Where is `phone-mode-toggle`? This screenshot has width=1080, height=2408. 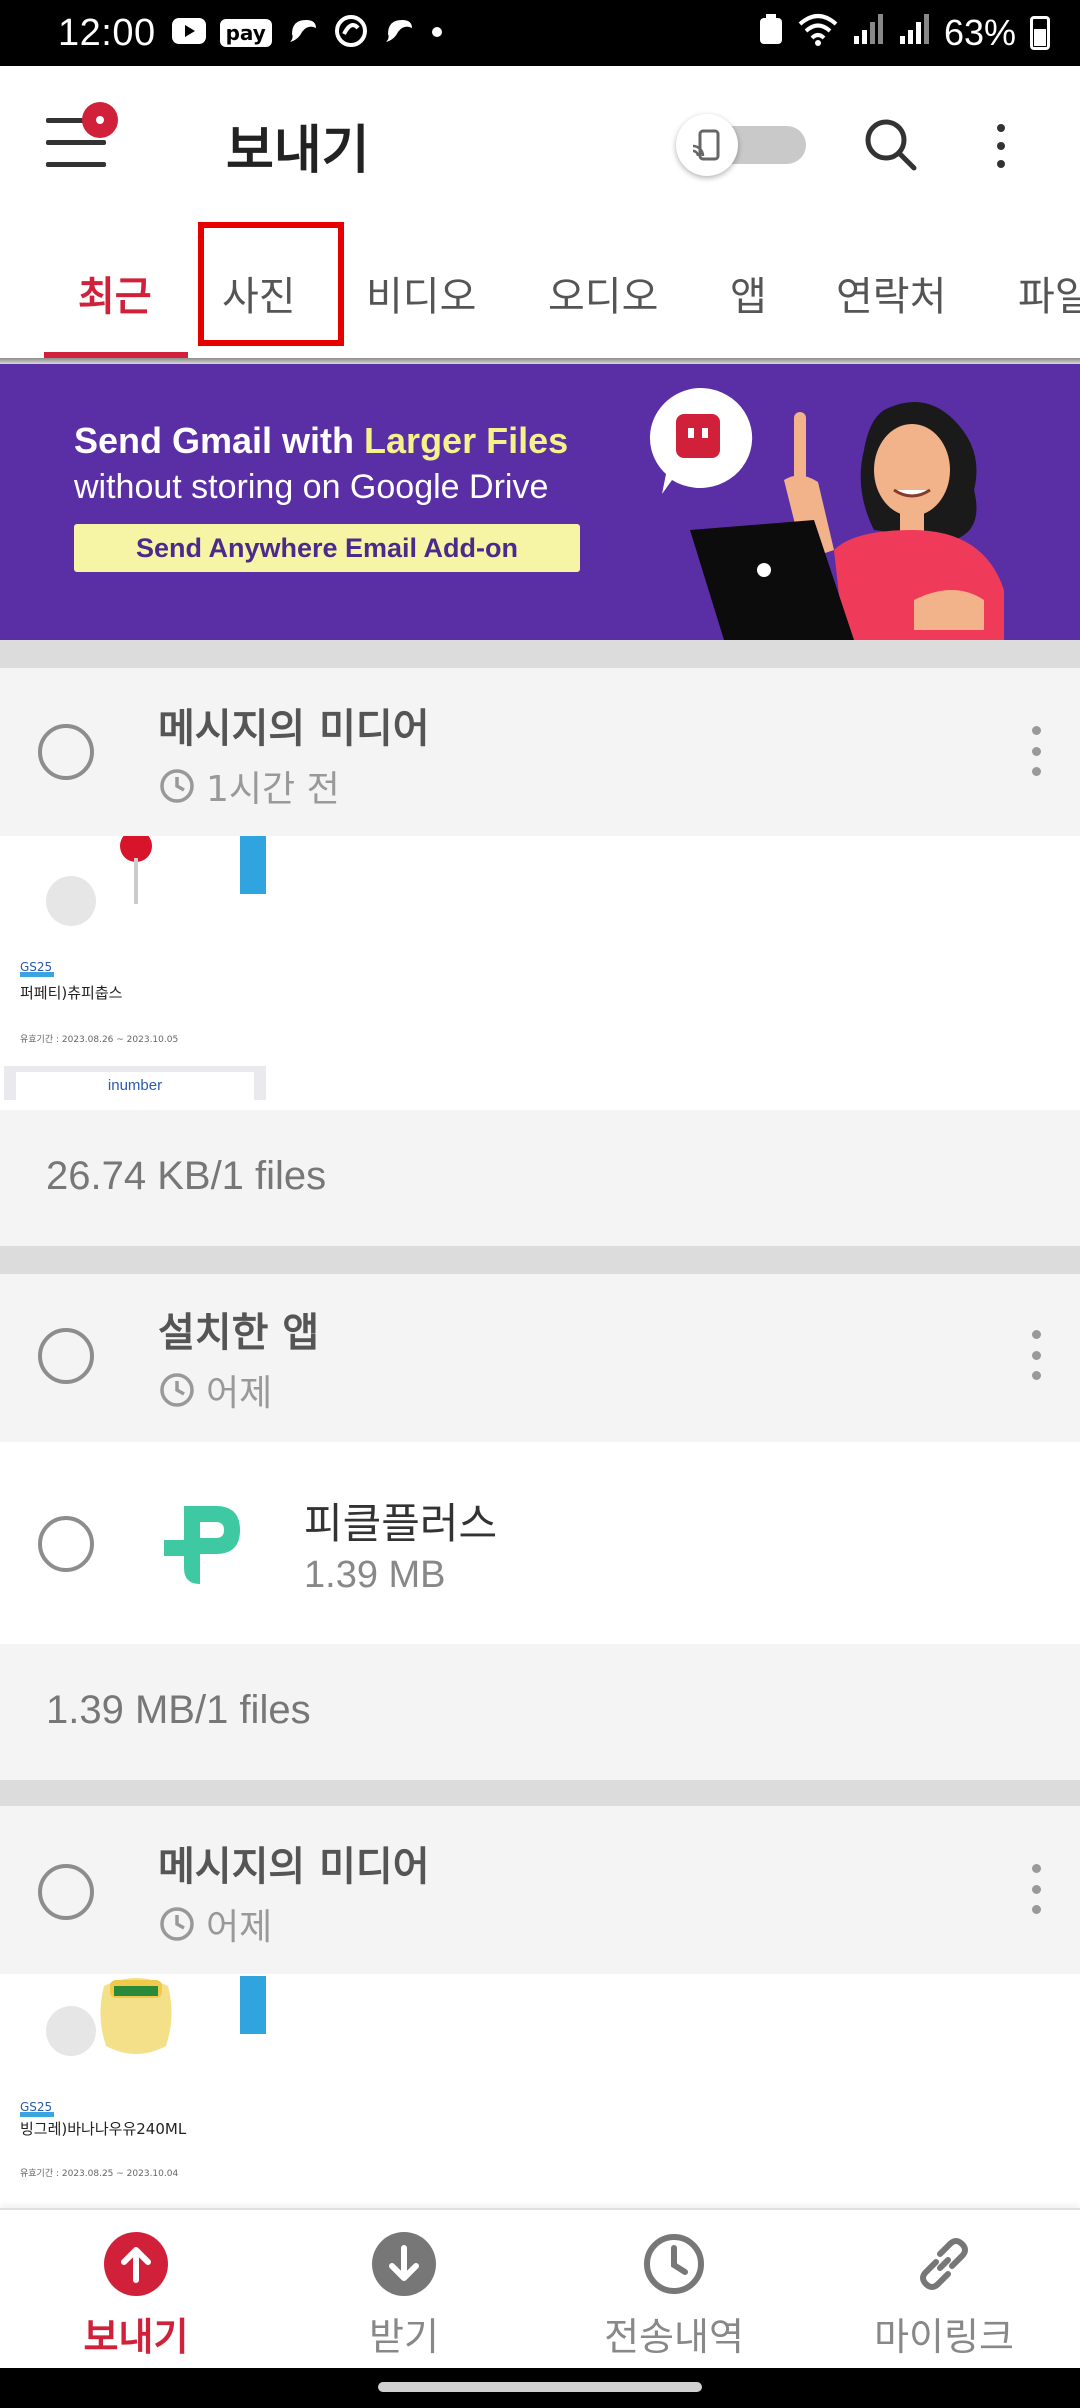
phone-mode-toggle is located at coordinates (741, 145).